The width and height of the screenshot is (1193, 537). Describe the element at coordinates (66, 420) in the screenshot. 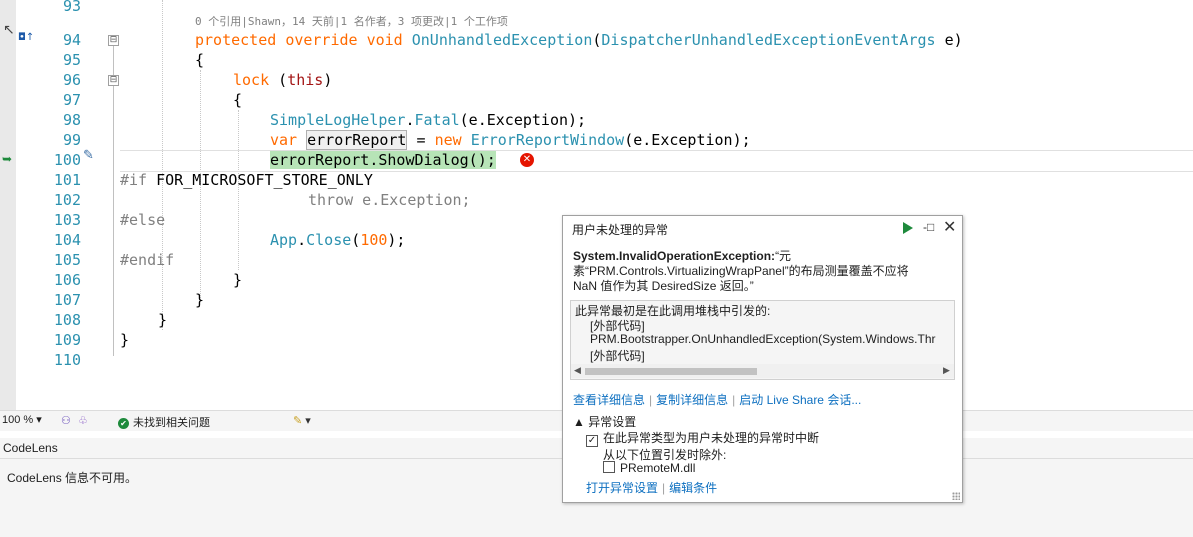

I see `copilot-icon: ⚇` at that location.